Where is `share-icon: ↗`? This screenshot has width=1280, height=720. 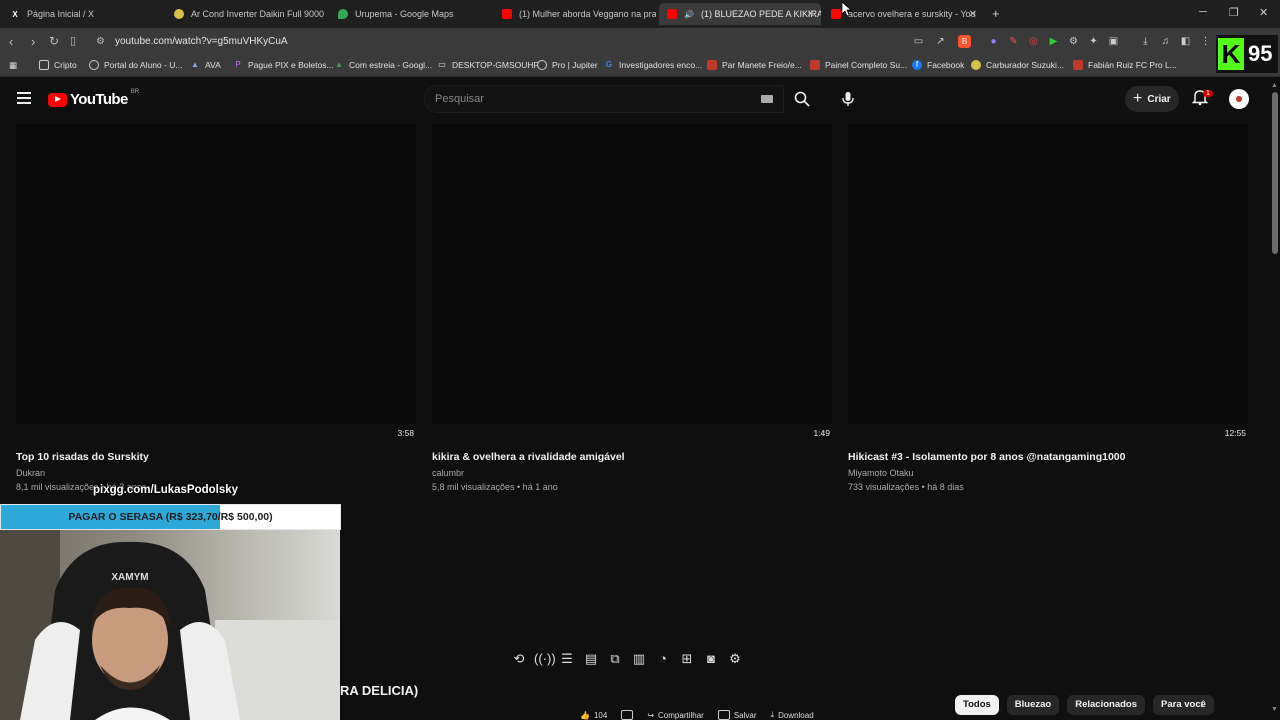 share-icon: ↗ is located at coordinates (940, 41).